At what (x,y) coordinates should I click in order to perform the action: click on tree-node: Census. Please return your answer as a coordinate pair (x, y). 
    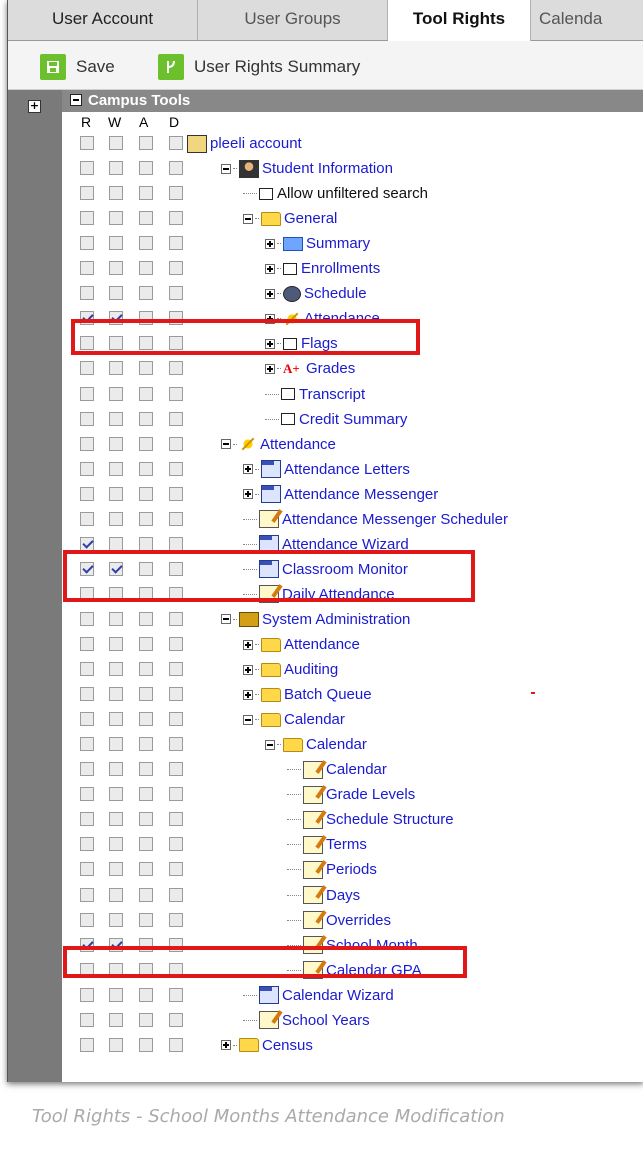
    Looking at the image, I should click on (267, 1045).